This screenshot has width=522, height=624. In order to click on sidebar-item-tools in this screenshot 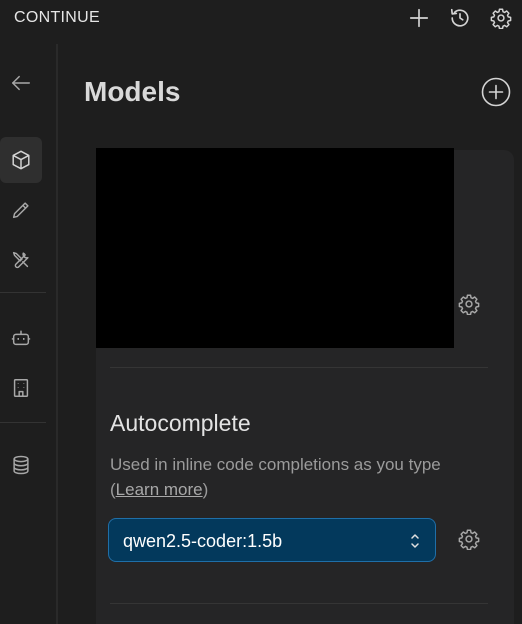, I will do `click(21, 260)`.